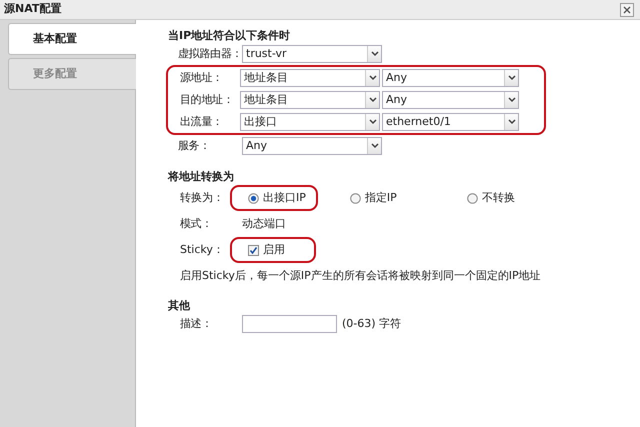  What do you see at coordinates (207, 100) in the screenshot?
I see `field-label: 目的地址：` at bounding box center [207, 100].